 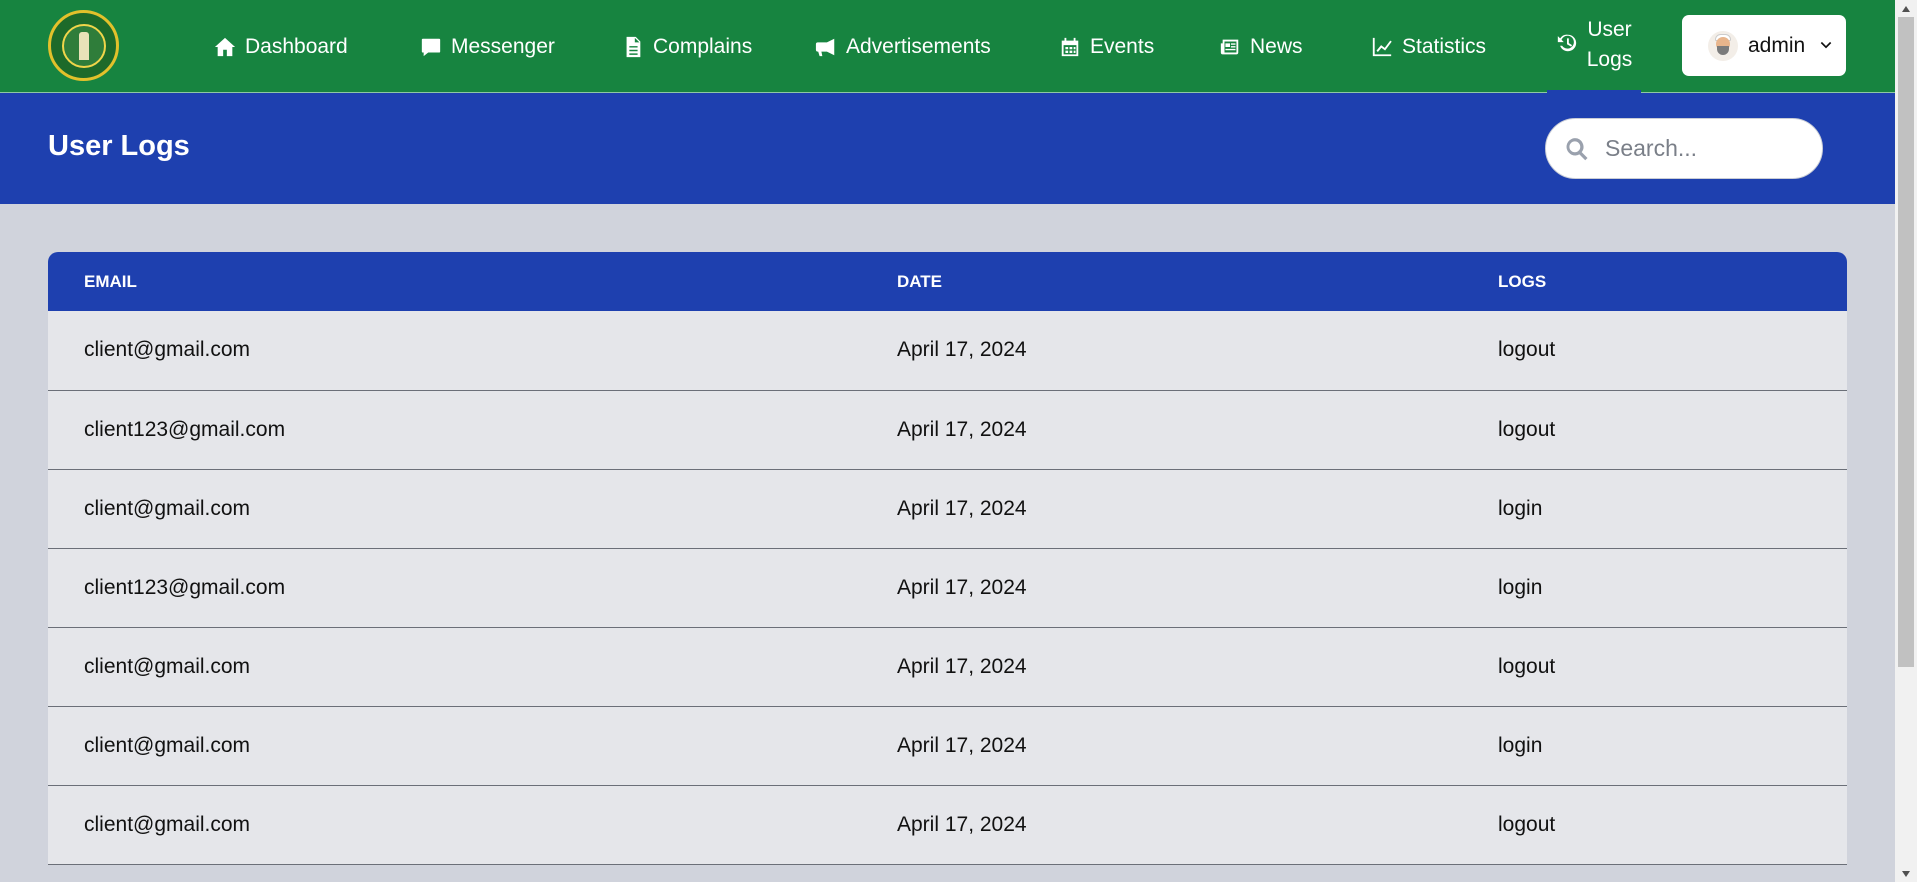 I want to click on scroll-down-button, so click(x=1906, y=873).